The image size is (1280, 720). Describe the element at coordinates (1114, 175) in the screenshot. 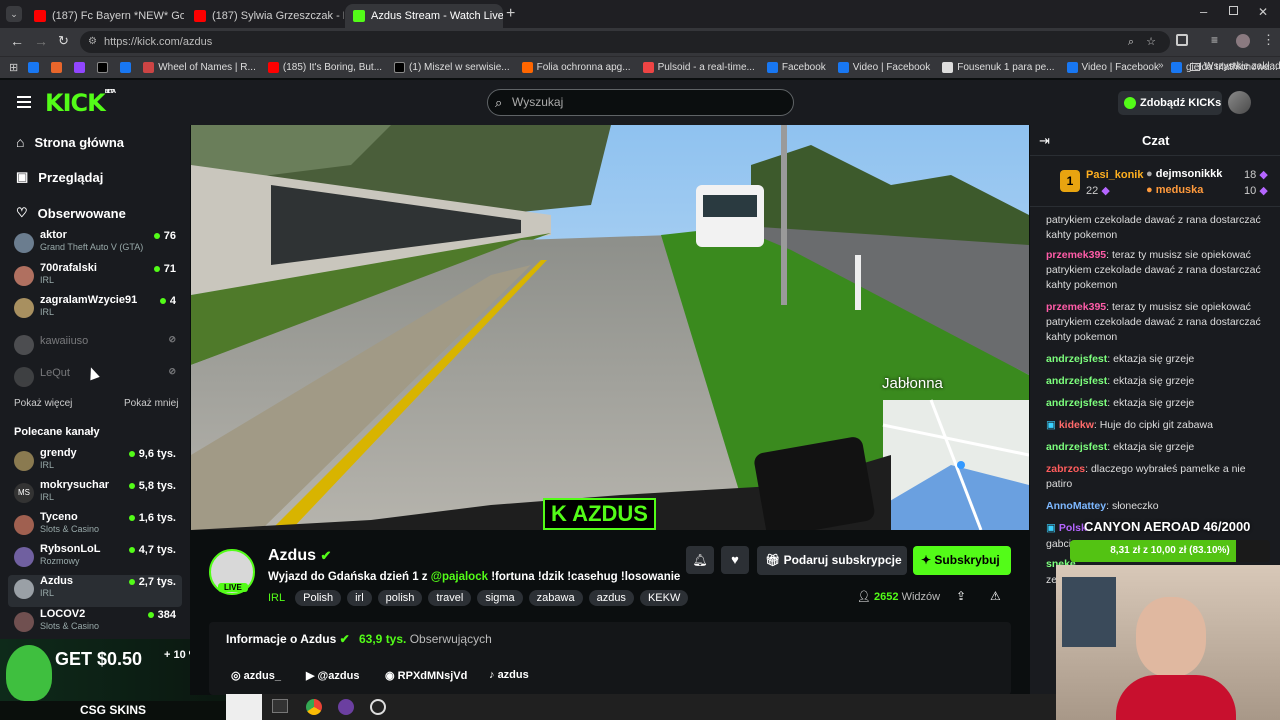

I see `leaderboard-user: Pasi_konik` at that location.